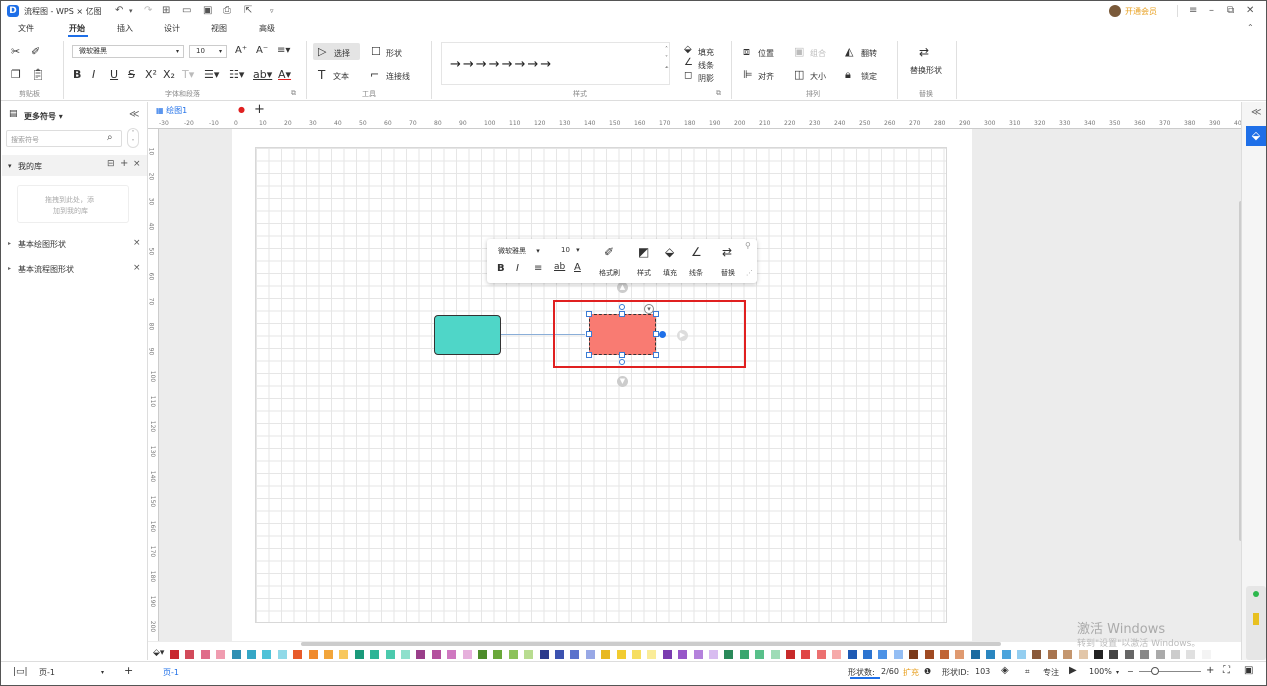 This screenshot has width=1267, height=686. Describe the element at coordinates (682, 335) in the screenshot. I see `arrow-right-icon: ▶` at that location.